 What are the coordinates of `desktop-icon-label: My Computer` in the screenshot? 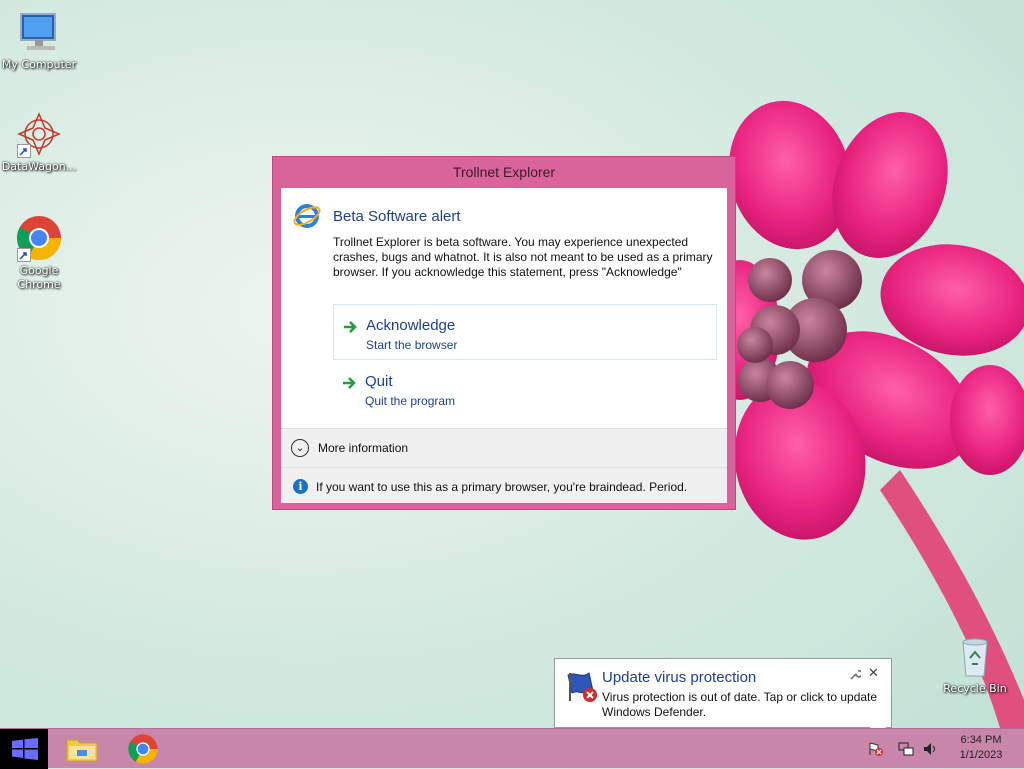 It's located at (39, 64).